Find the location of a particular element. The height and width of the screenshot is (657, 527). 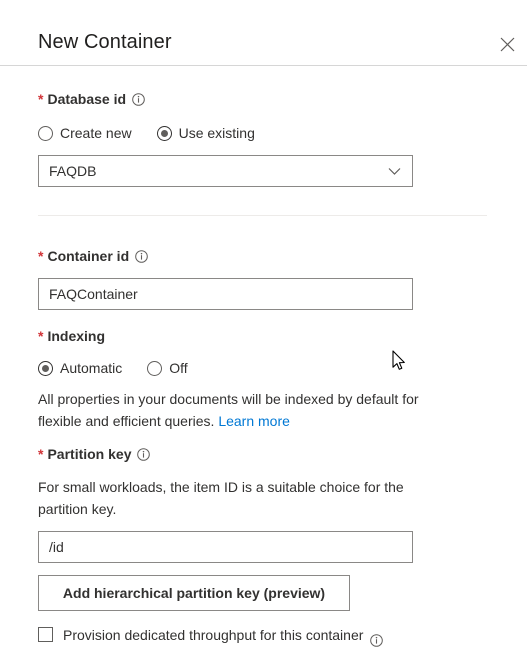

indexing-label: * Indexing is located at coordinates (71, 336).